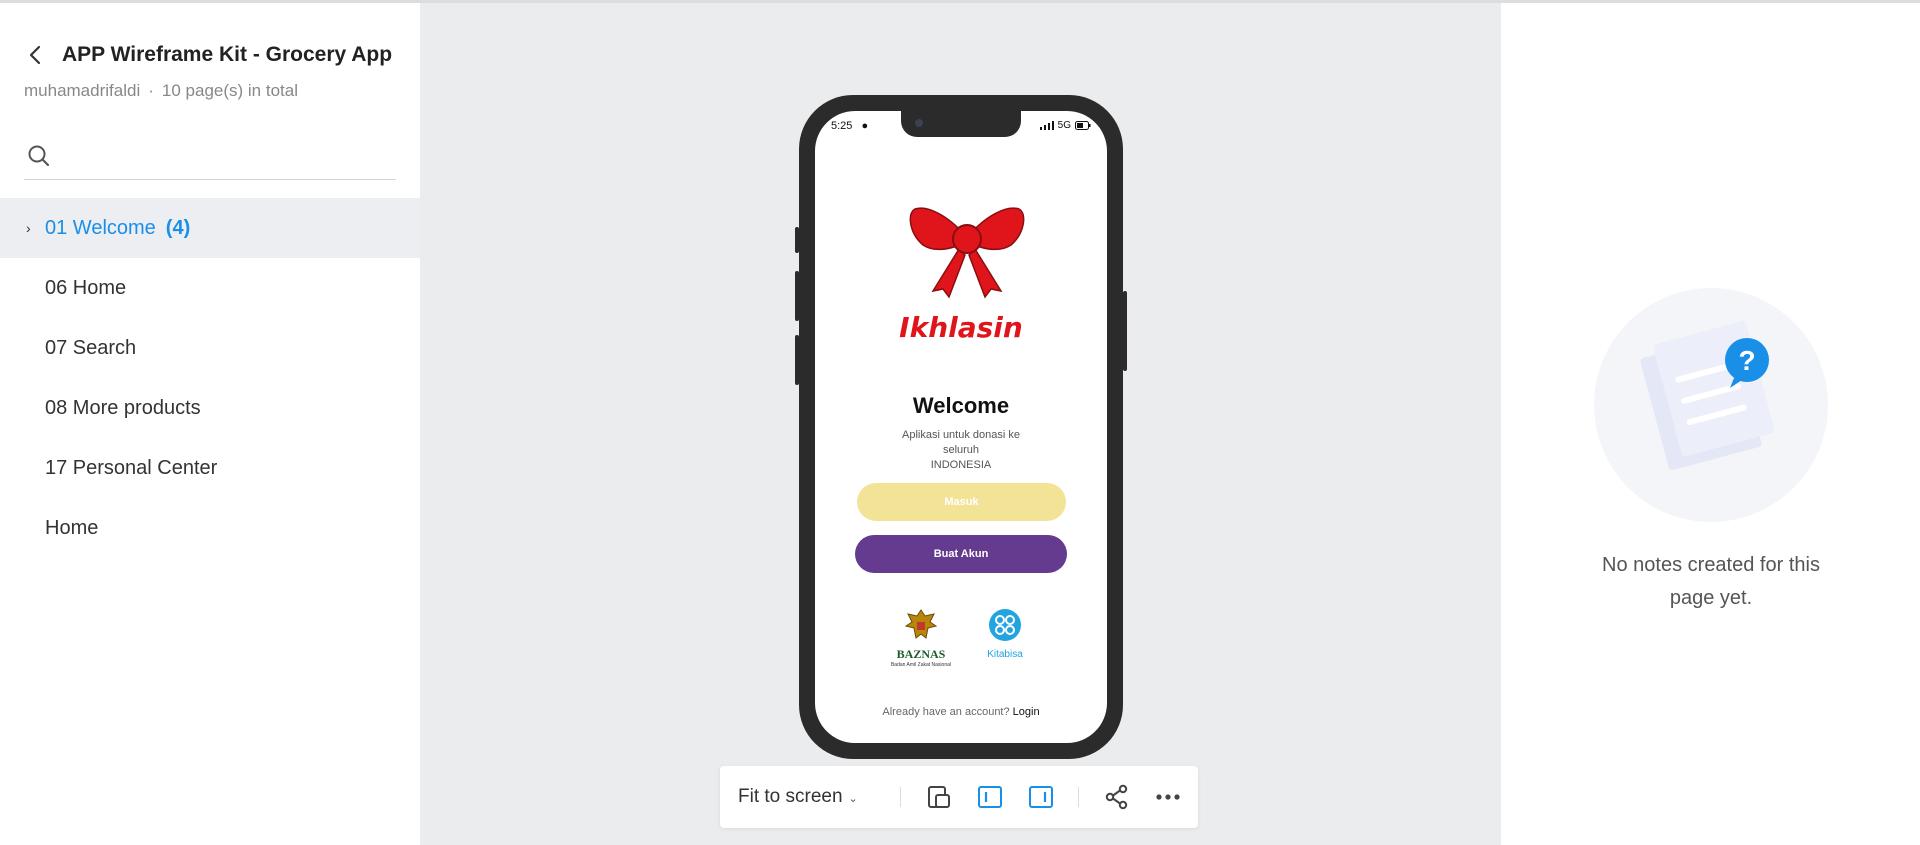 This screenshot has height=845, width=1920. What do you see at coordinates (227, 54) in the screenshot?
I see `project-title: APP Wireframe Kit - Grocery App` at bounding box center [227, 54].